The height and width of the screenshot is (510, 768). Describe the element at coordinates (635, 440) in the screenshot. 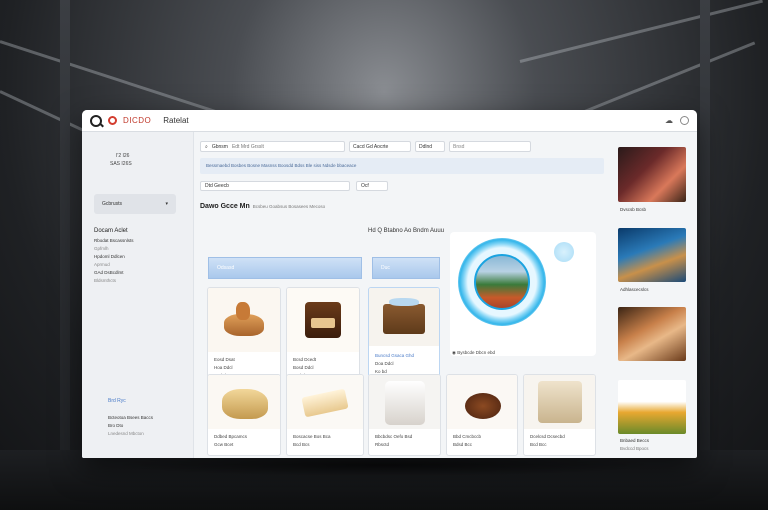

I see `side-caption: Bnbaed Beccs` at that location.